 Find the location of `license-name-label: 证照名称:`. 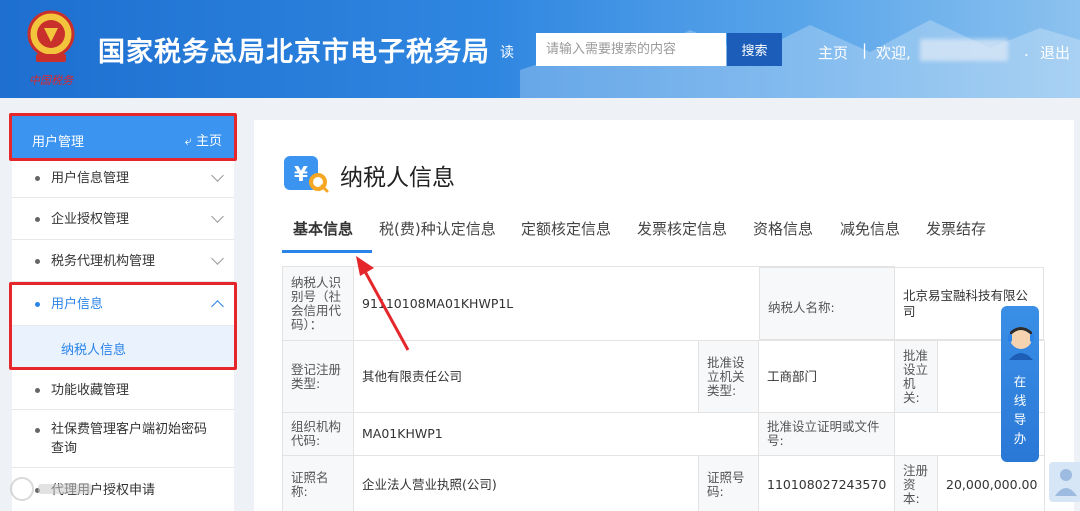

license-name-label: 证照名称: is located at coordinates (318, 483).